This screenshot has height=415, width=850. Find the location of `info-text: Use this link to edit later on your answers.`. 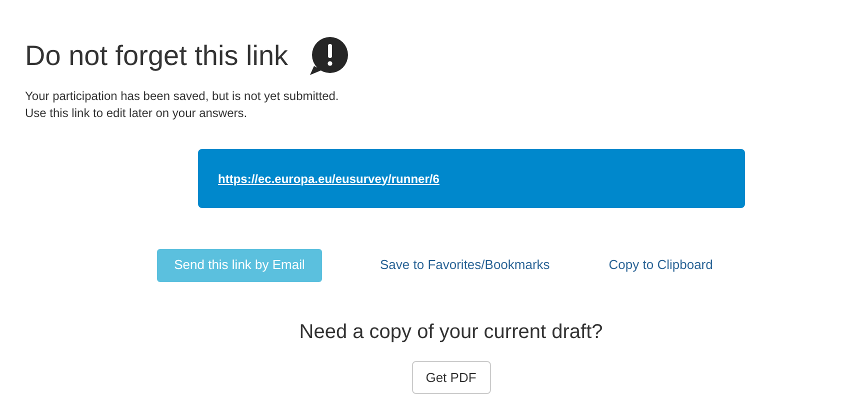

info-text: Use this link to edit later on your answers. is located at coordinates (136, 113).